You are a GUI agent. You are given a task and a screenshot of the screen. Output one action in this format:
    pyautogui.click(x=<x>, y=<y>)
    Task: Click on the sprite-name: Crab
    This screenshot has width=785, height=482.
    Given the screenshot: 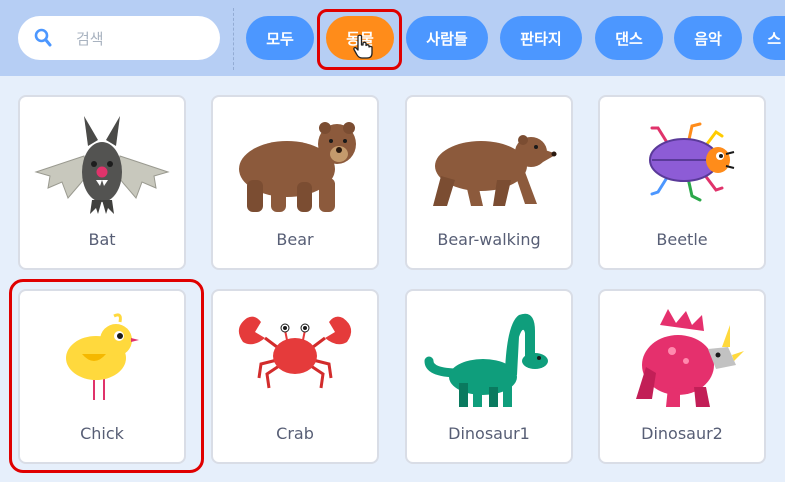 What is the action you would take?
    pyautogui.click(x=295, y=433)
    